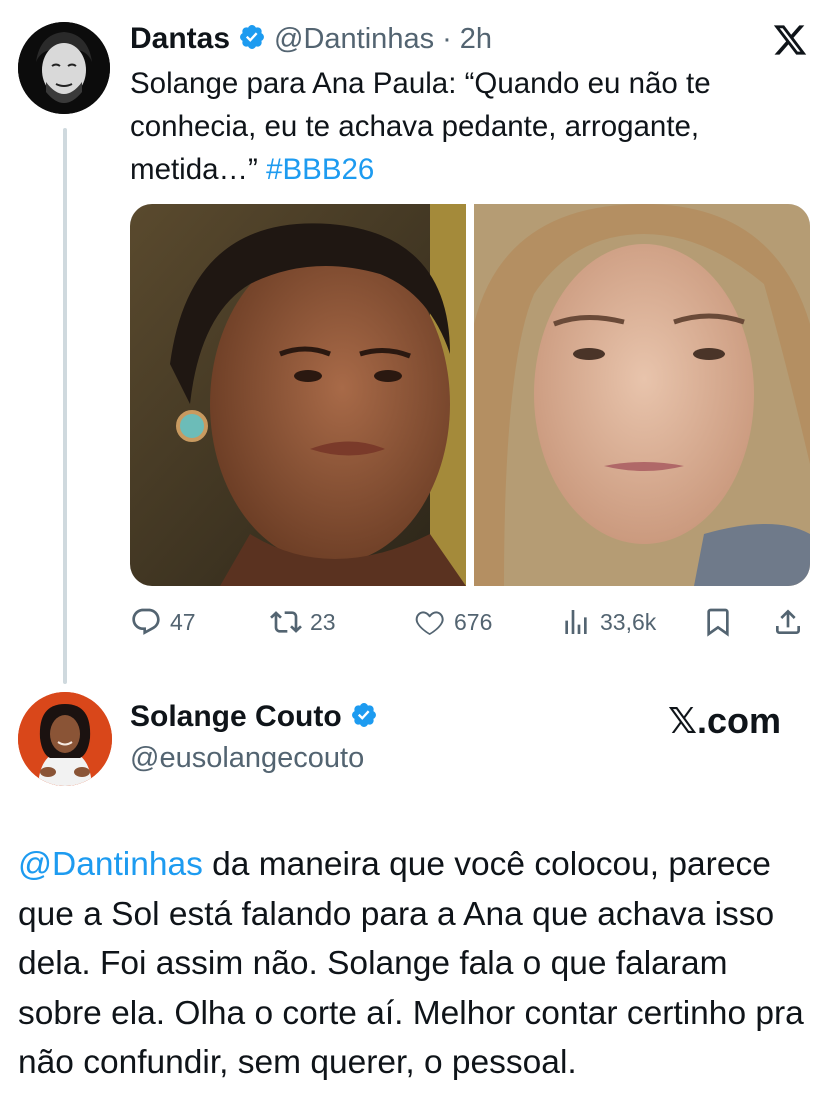 The width and height of the screenshot is (828, 1120). Describe the element at coordinates (628, 621) in the screenshot. I see `views-count: 33,6k` at that location.